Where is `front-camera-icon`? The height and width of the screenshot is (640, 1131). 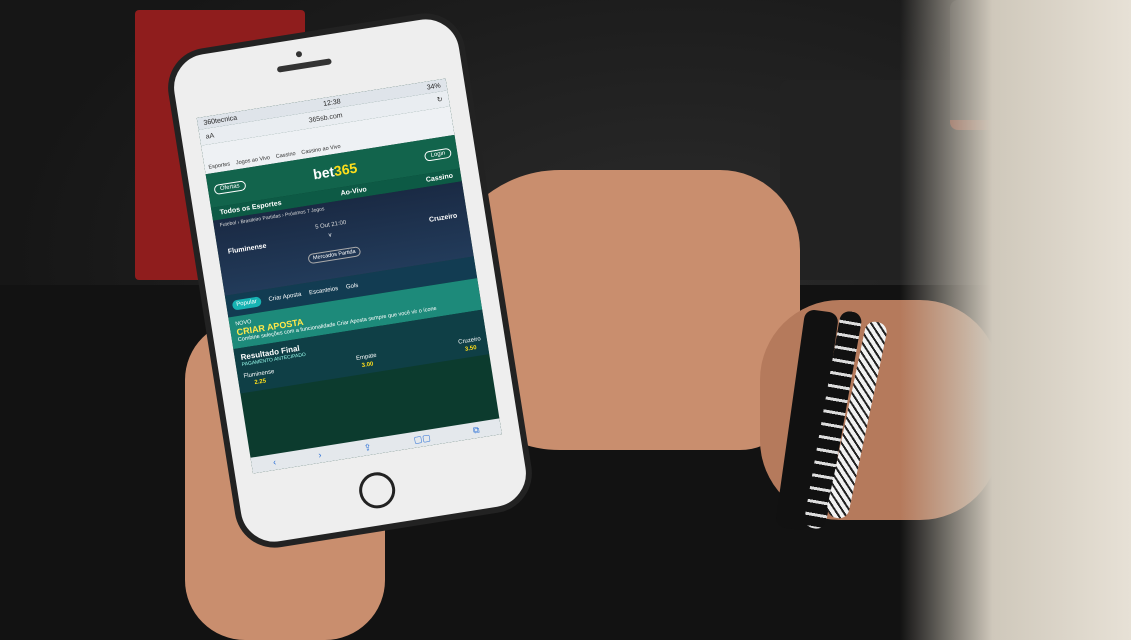 front-camera-icon is located at coordinates (299, 54).